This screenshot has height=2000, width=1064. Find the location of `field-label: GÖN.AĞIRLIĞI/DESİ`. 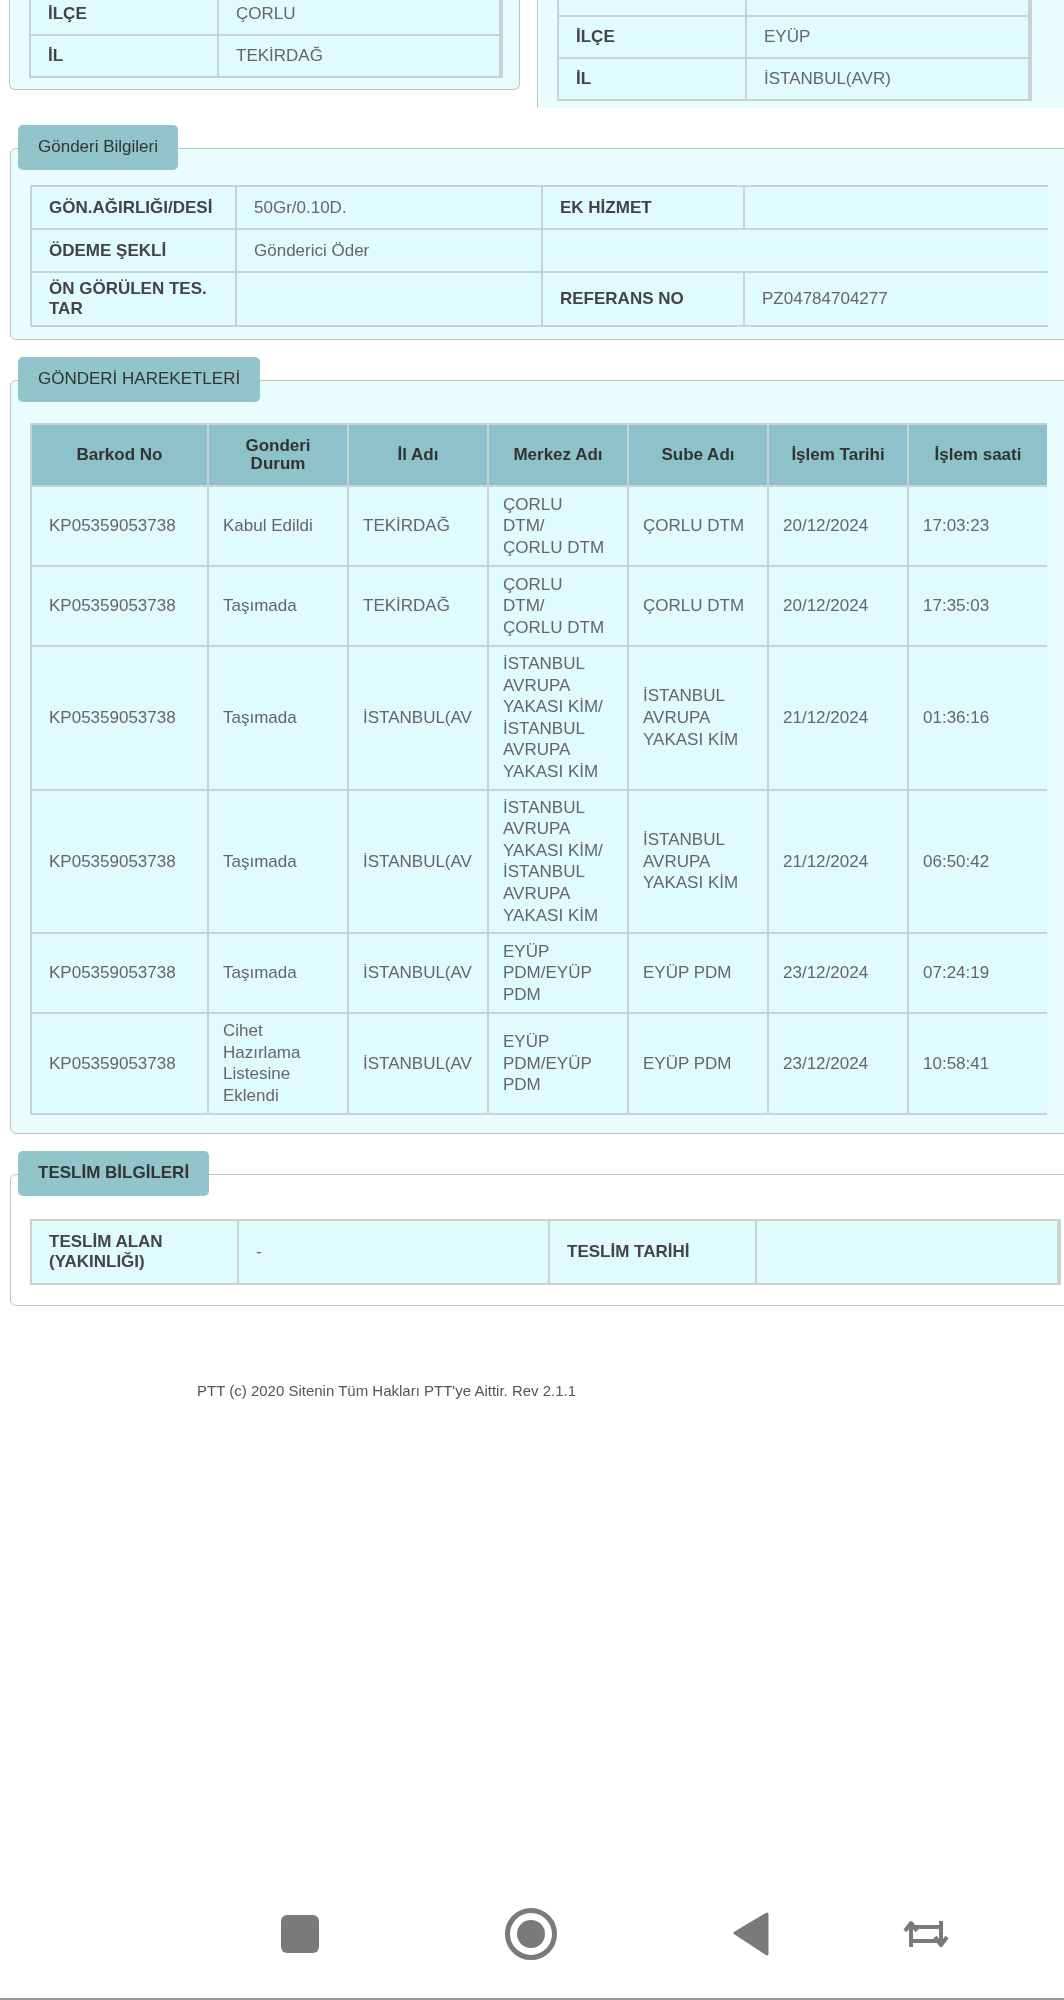

field-label: GÖN.AĞIRLIĞI/DESİ is located at coordinates (133, 207).